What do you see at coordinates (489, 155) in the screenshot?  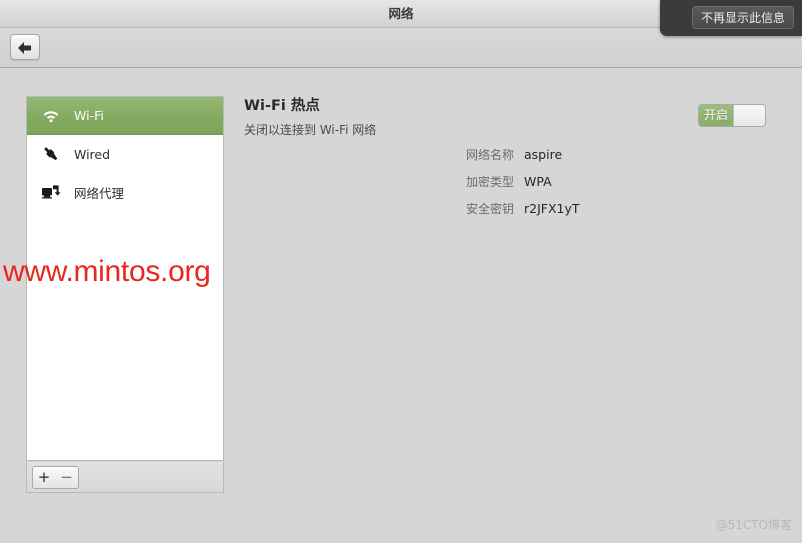 I see `detail-label: 网络名称` at bounding box center [489, 155].